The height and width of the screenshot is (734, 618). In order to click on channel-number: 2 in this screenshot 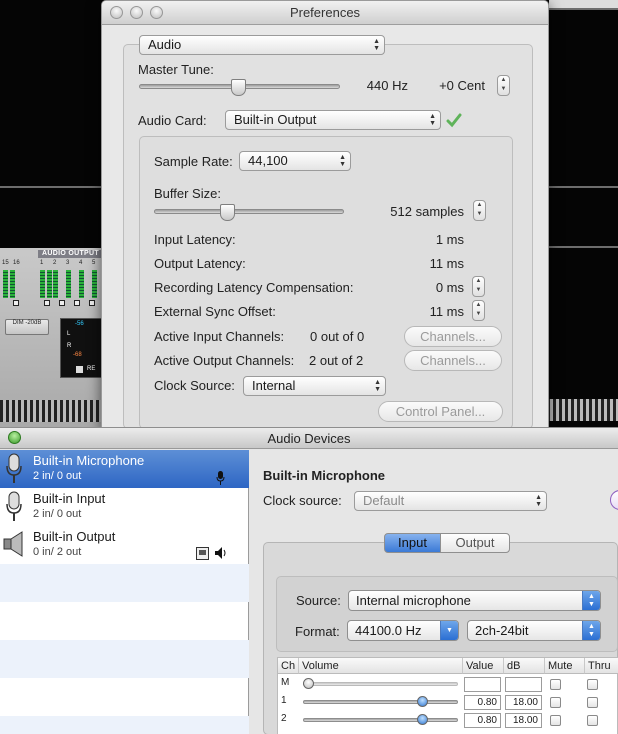, I will do `click(55, 263)`.